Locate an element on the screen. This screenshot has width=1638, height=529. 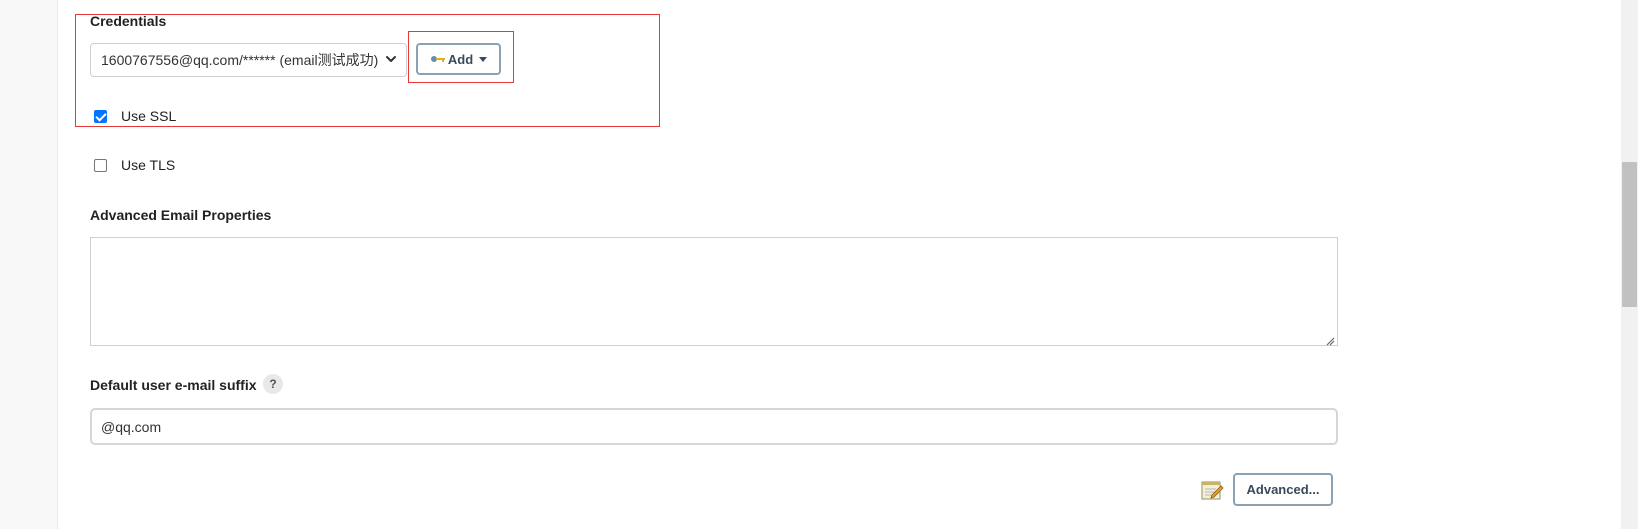
use-ssl-checkbox is located at coordinates (100, 116).